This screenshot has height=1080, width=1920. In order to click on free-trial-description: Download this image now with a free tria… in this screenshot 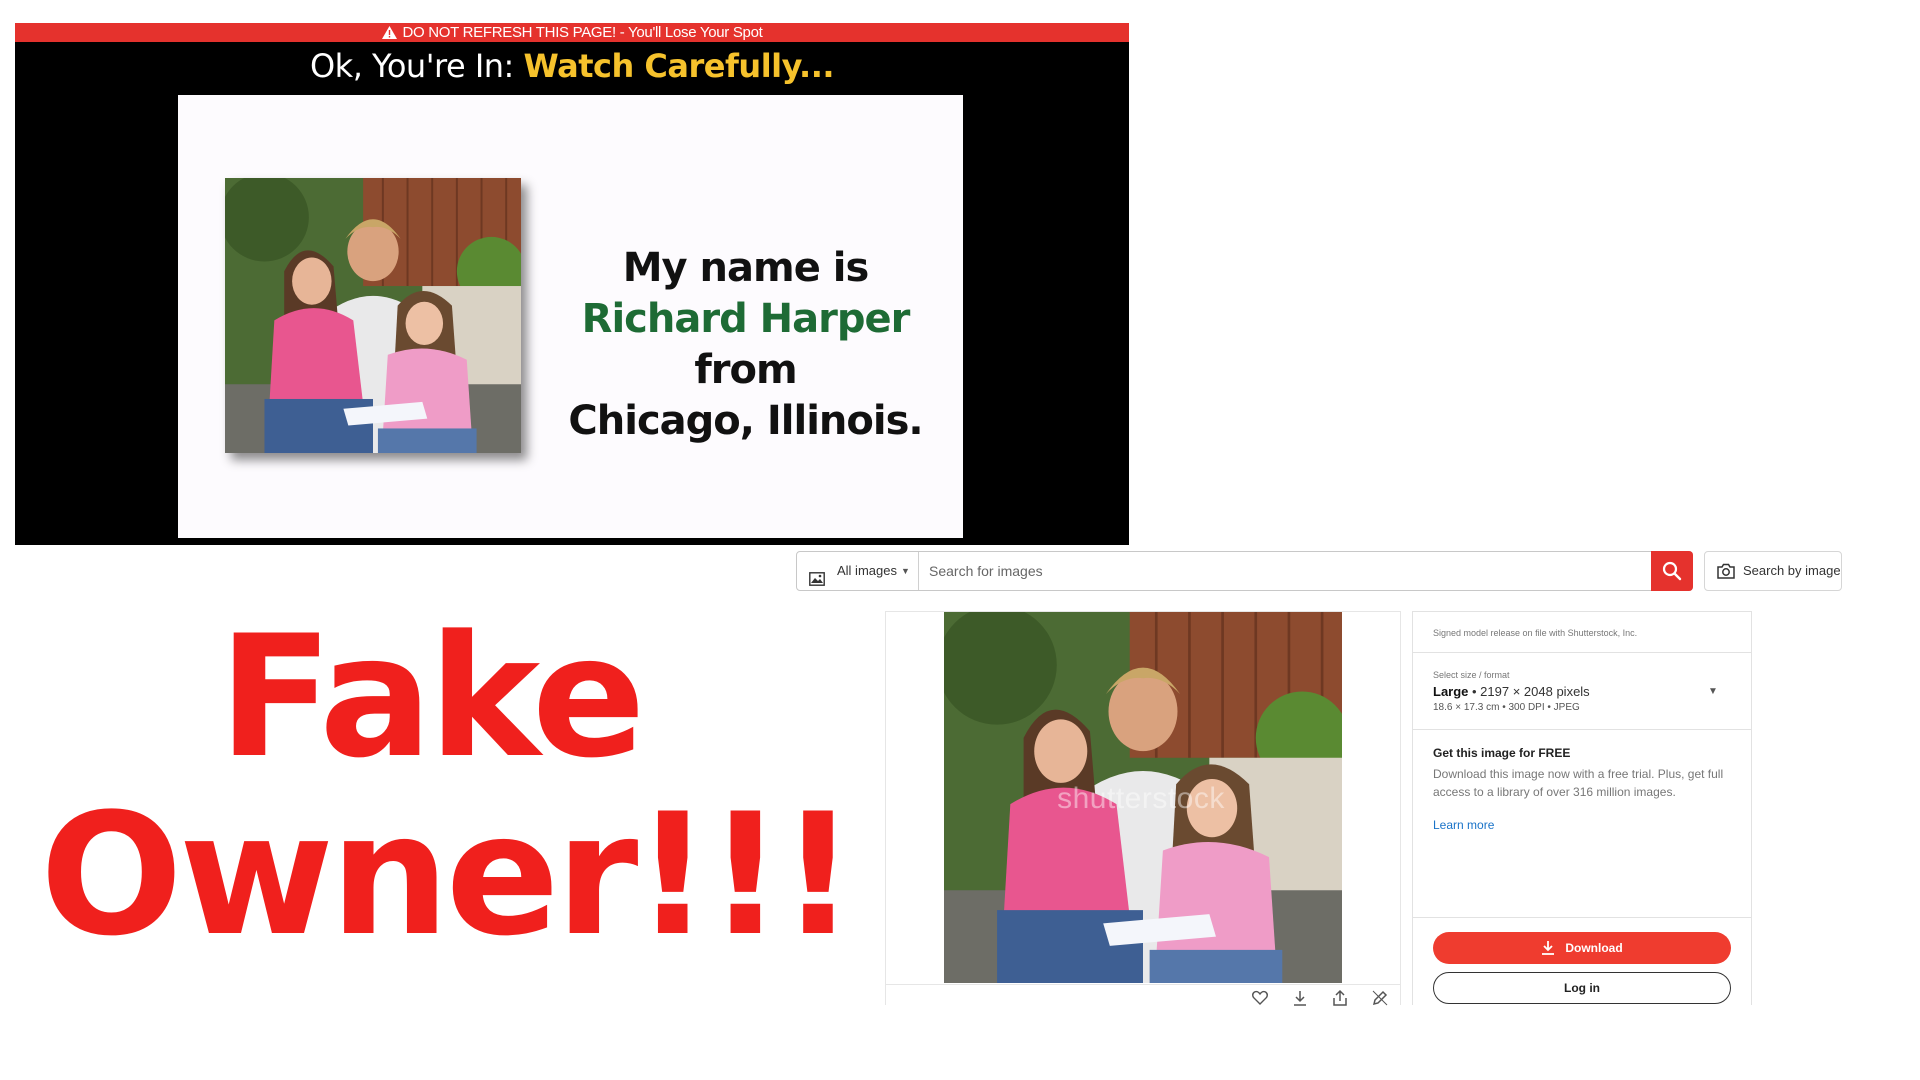, I will do `click(1578, 783)`.